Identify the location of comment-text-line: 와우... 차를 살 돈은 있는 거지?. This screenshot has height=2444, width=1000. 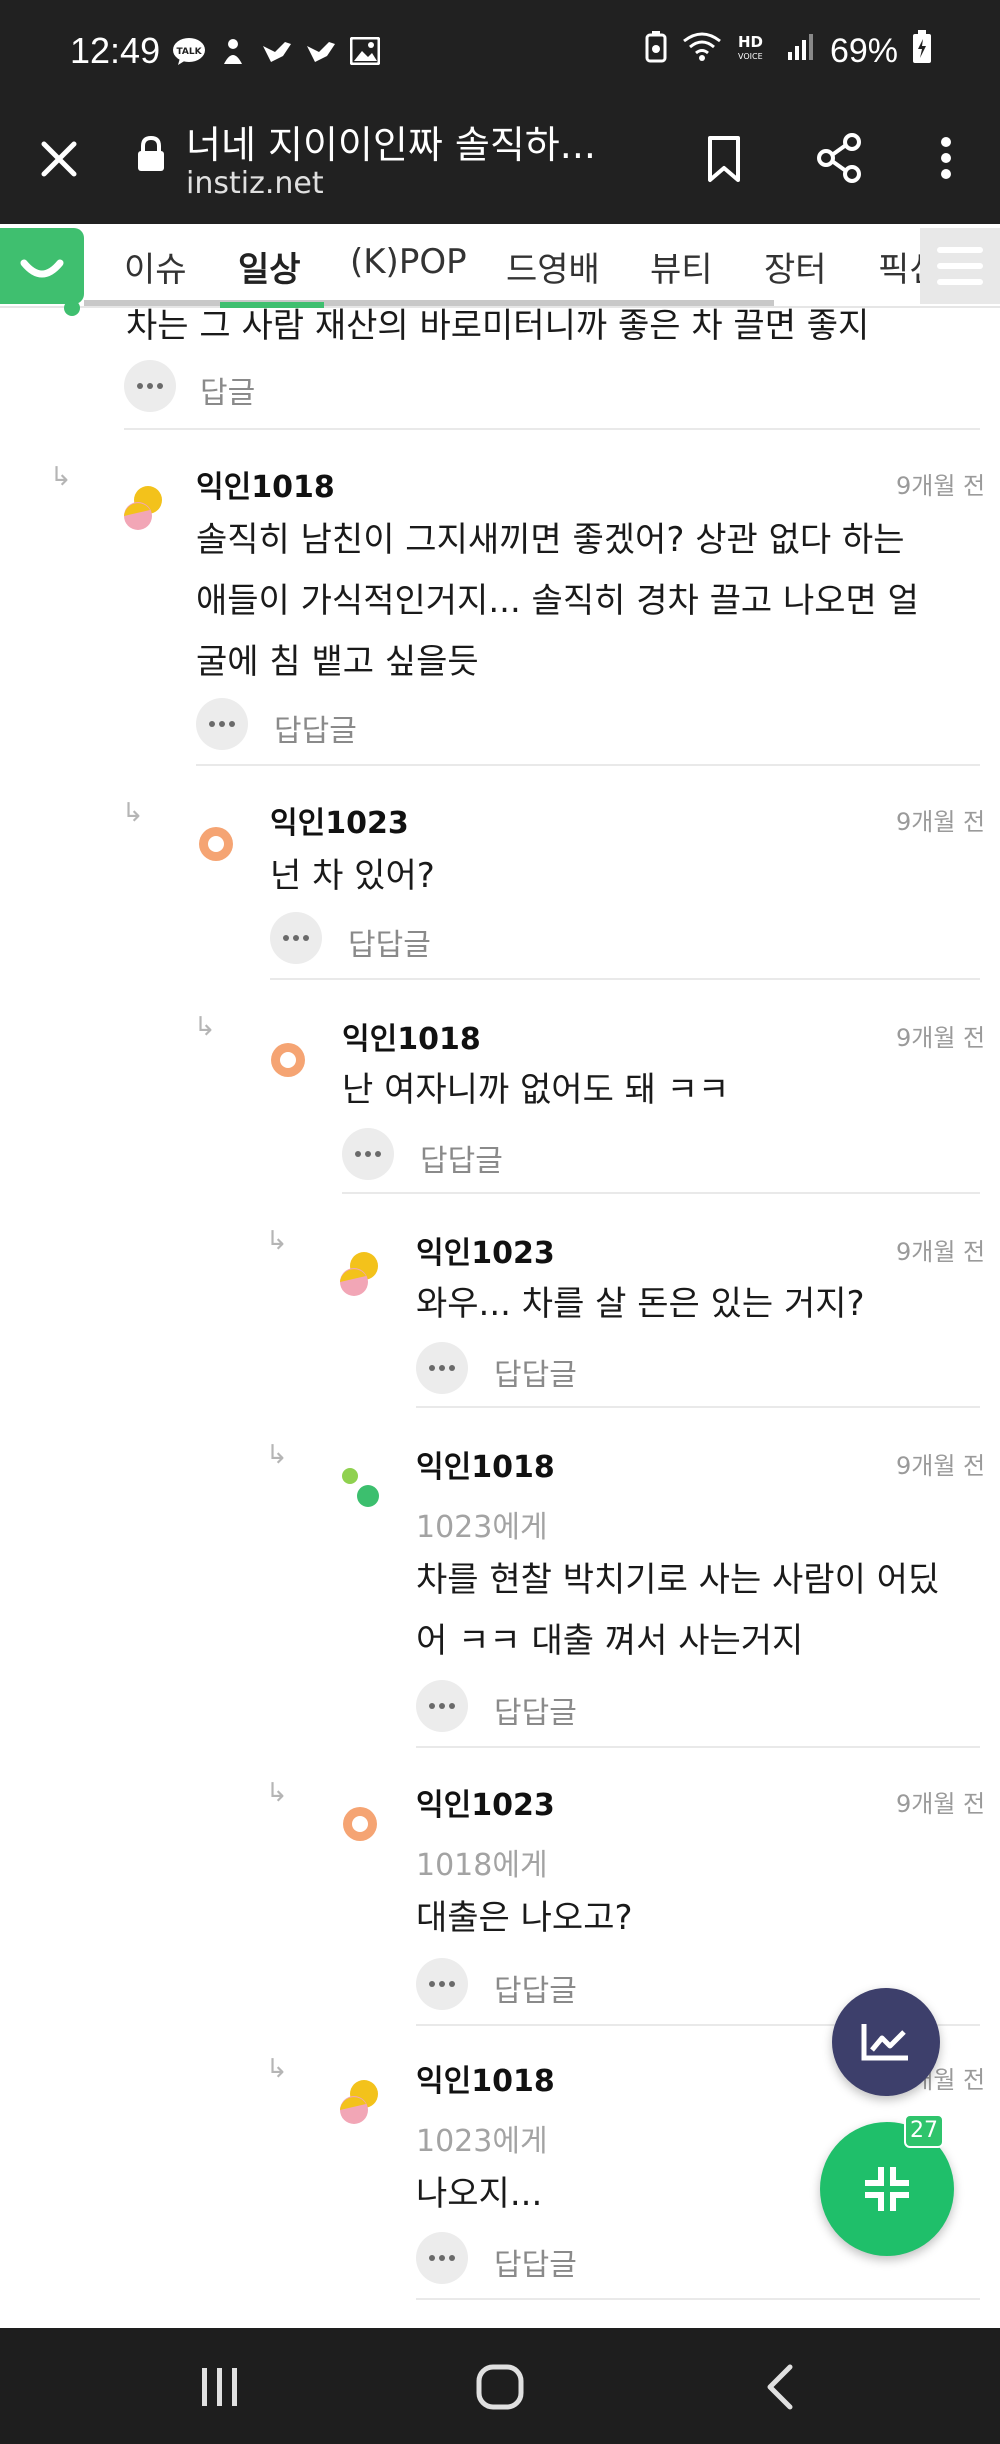
(640, 1304).